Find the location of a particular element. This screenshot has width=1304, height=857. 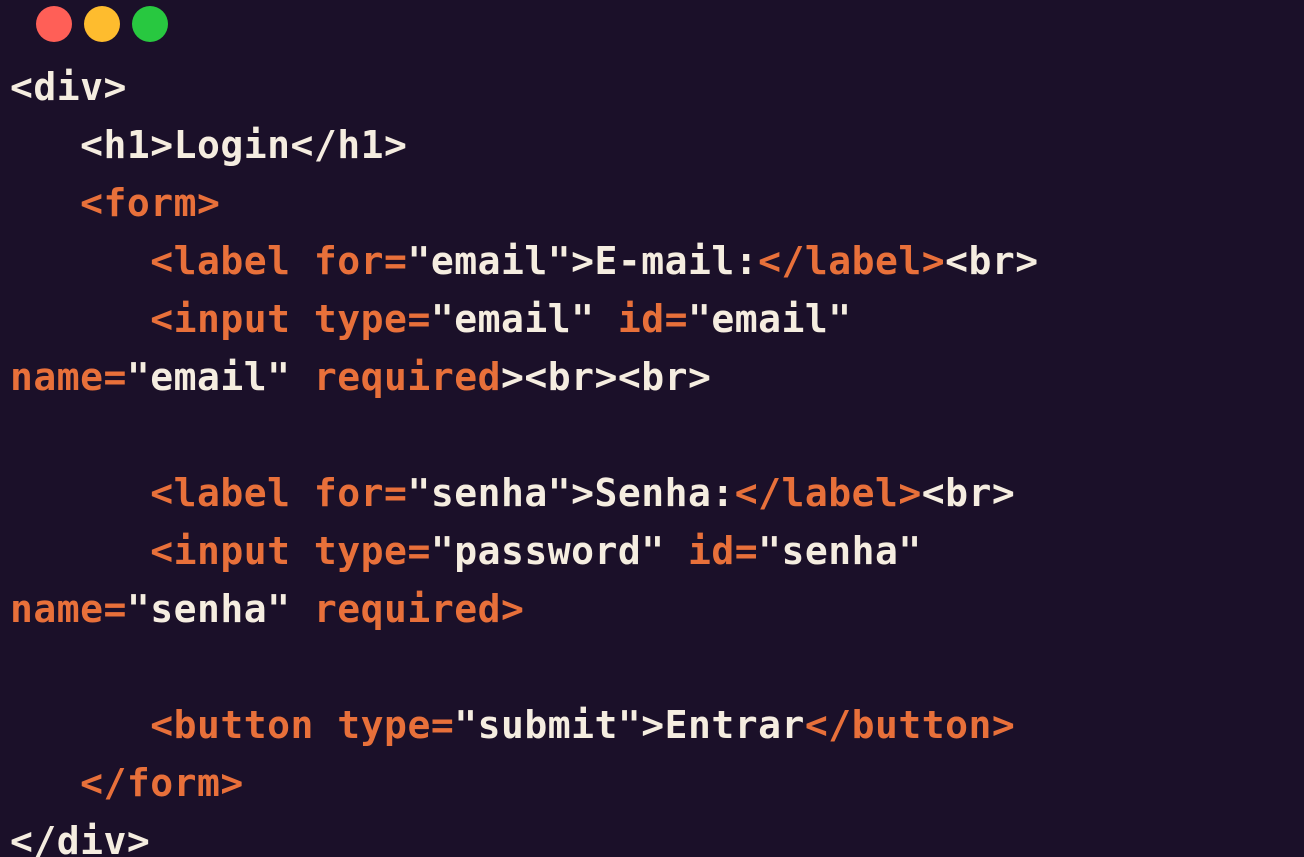

code-keyword-token: </button> is located at coordinates (910, 725).